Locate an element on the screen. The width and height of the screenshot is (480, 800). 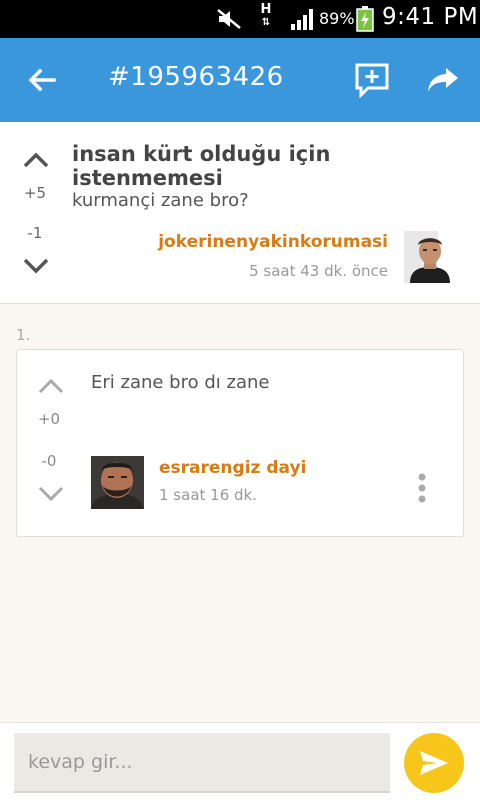
comment-time: 1 saat 16 dk. is located at coordinates (208, 495).